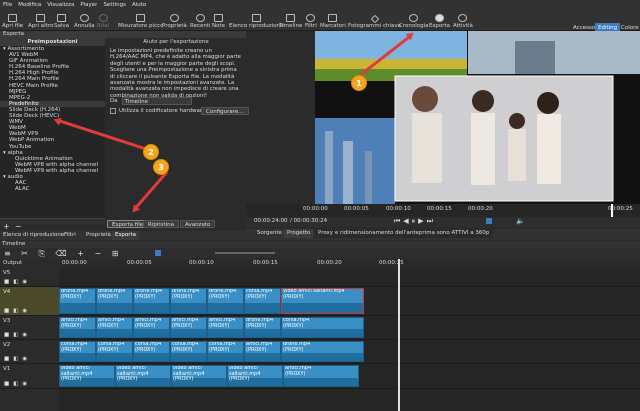  Describe the element at coordinates (6, 227) in the screenshot. I see `add-preset-icon: +` at that location.